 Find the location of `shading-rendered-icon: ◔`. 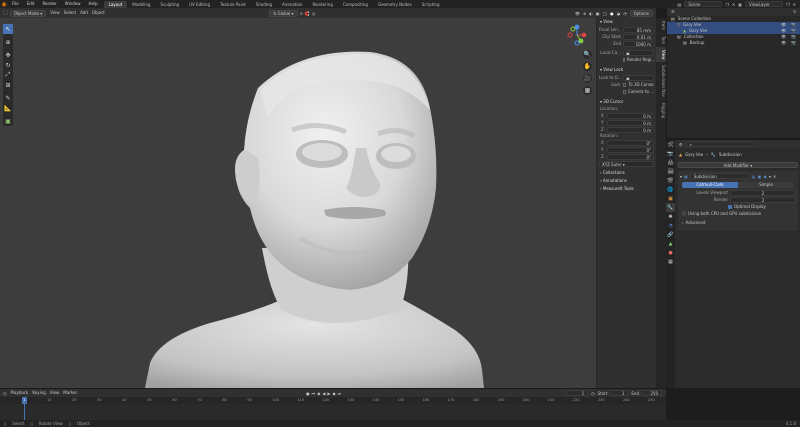

shading-rendered-icon: ◔ is located at coordinates (625, 13).